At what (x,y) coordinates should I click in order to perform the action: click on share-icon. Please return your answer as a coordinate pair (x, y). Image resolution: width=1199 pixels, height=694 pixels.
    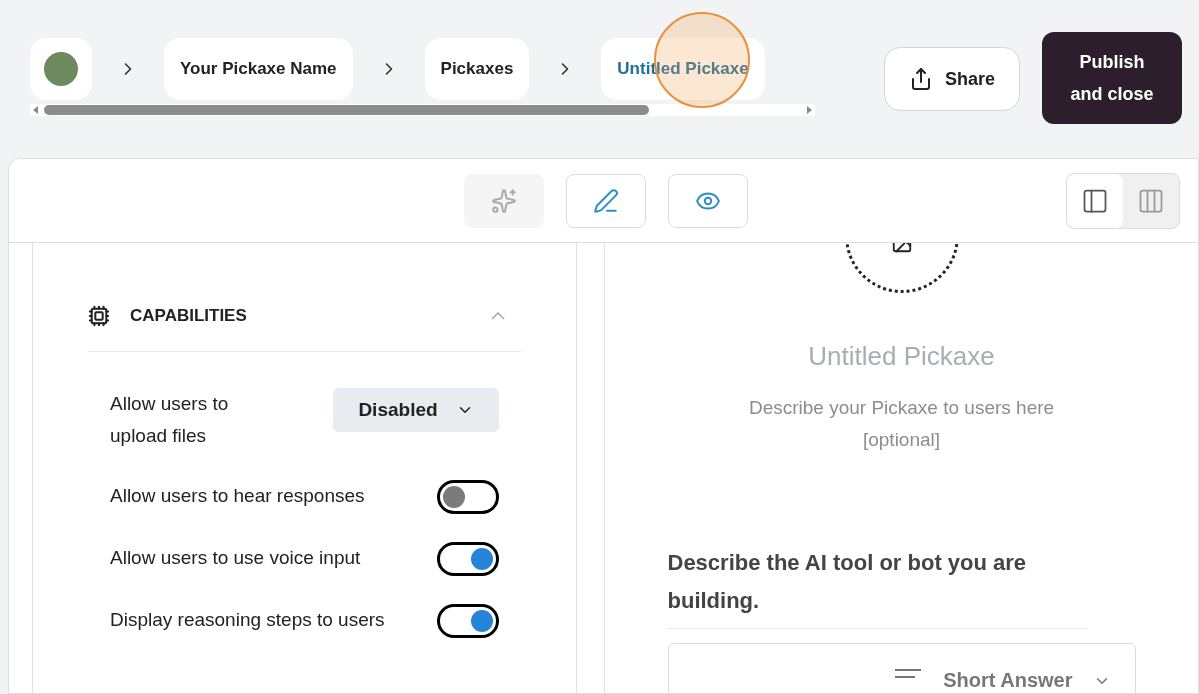
    Looking at the image, I should click on (921, 79).